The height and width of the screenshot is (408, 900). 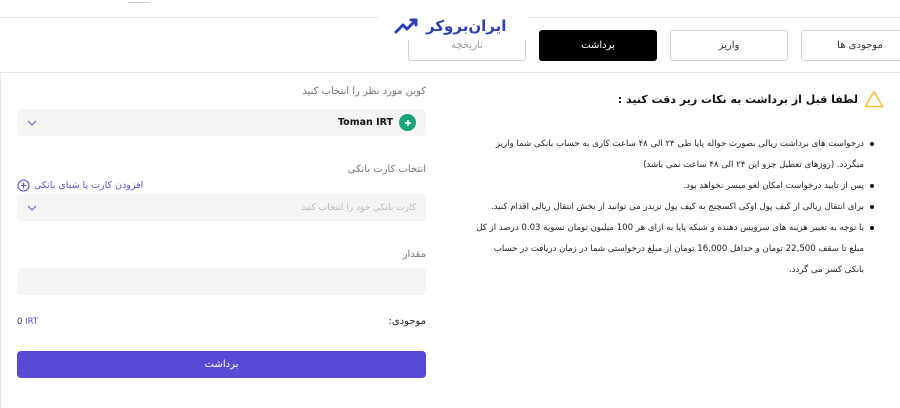 I want to click on coin-select: Toman IRT, so click(x=221, y=122).